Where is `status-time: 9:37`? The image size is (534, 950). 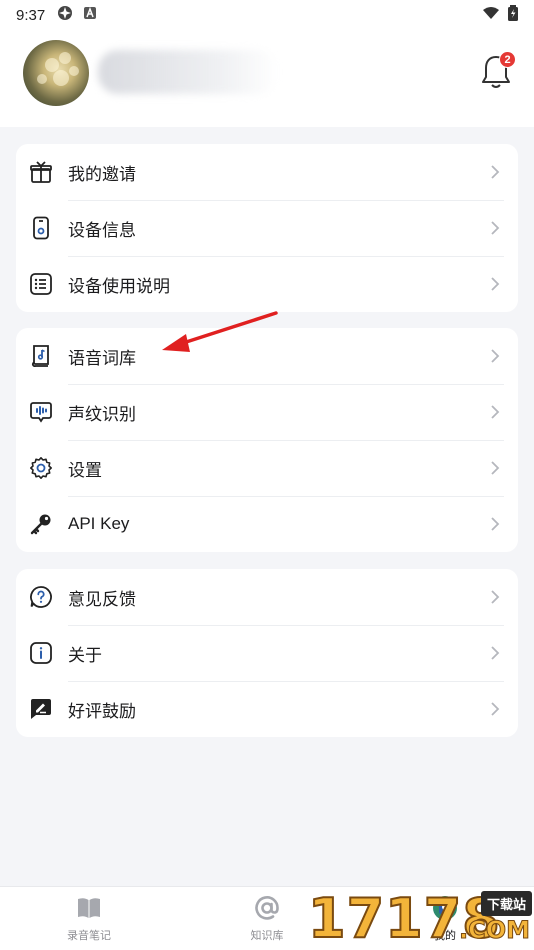 status-time: 9:37 is located at coordinates (31, 15).